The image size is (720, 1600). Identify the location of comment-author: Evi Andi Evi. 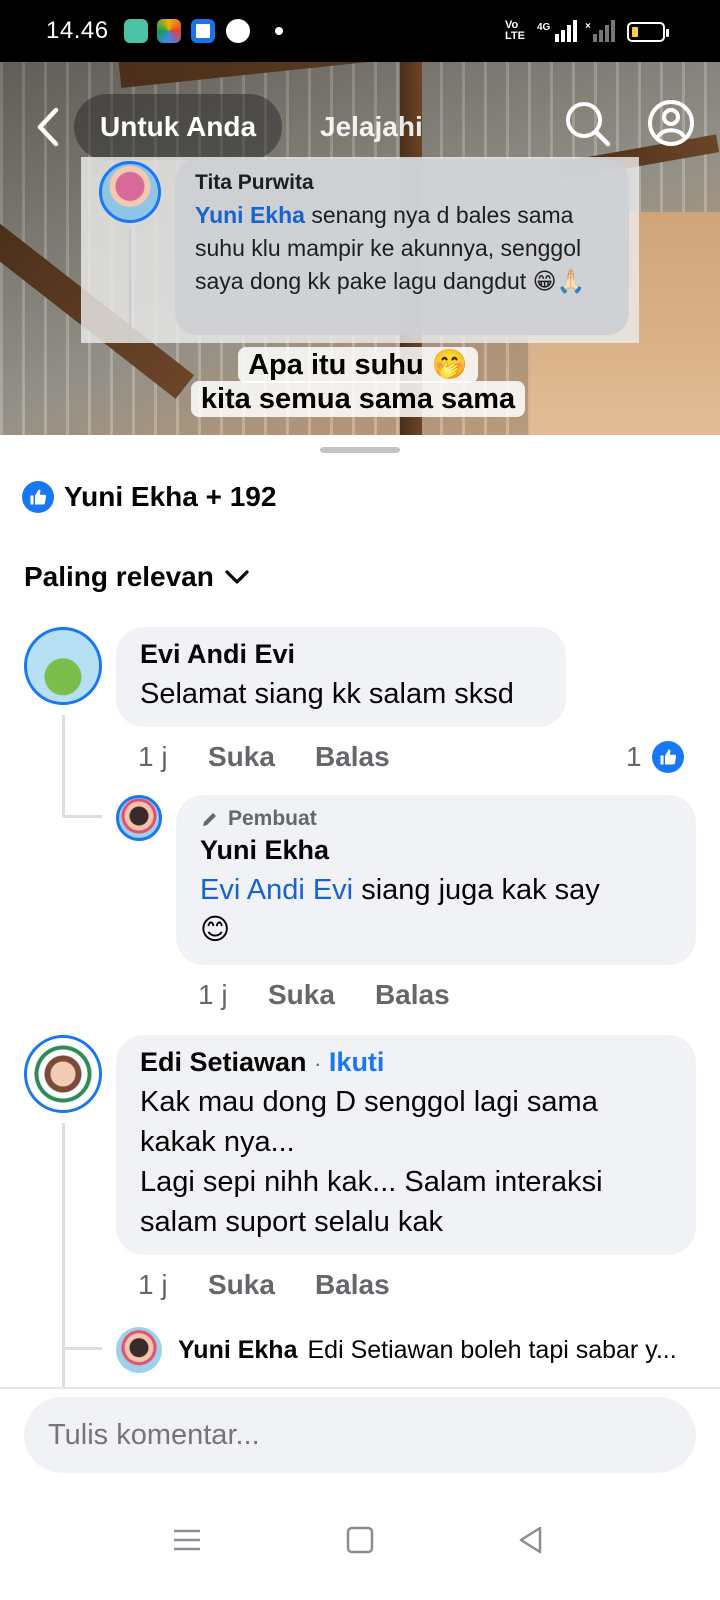
(341, 654).